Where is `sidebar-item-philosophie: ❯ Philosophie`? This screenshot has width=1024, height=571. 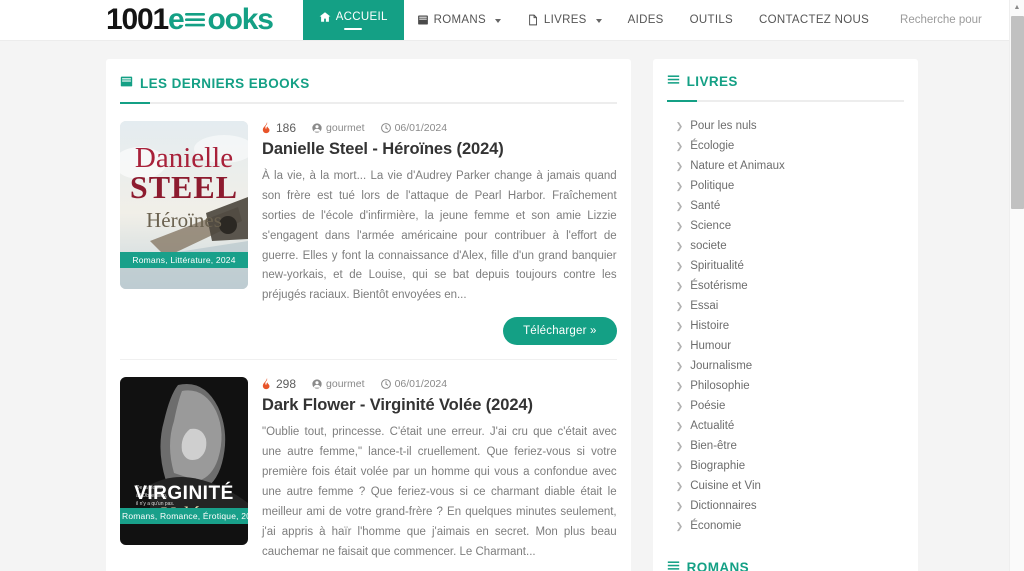 sidebar-item-philosophie: ❯ Philosophie is located at coordinates (785, 386).